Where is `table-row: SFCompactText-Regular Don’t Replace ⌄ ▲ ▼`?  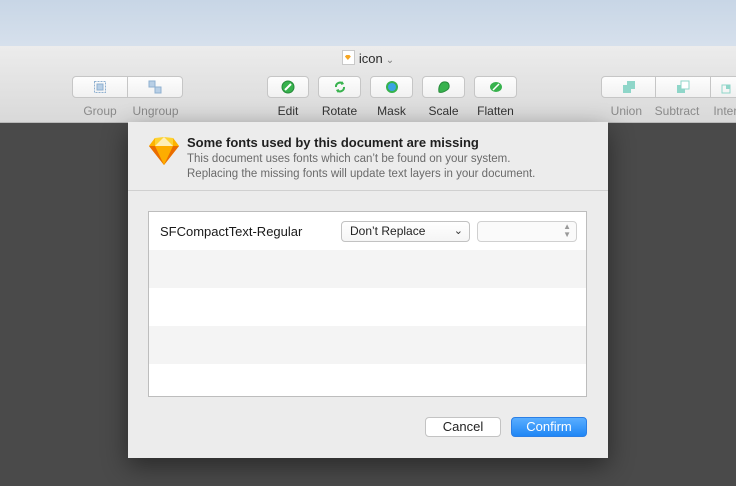 table-row: SFCompactText-Regular Don’t Replace ⌄ ▲ ▼ is located at coordinates (367, 231).